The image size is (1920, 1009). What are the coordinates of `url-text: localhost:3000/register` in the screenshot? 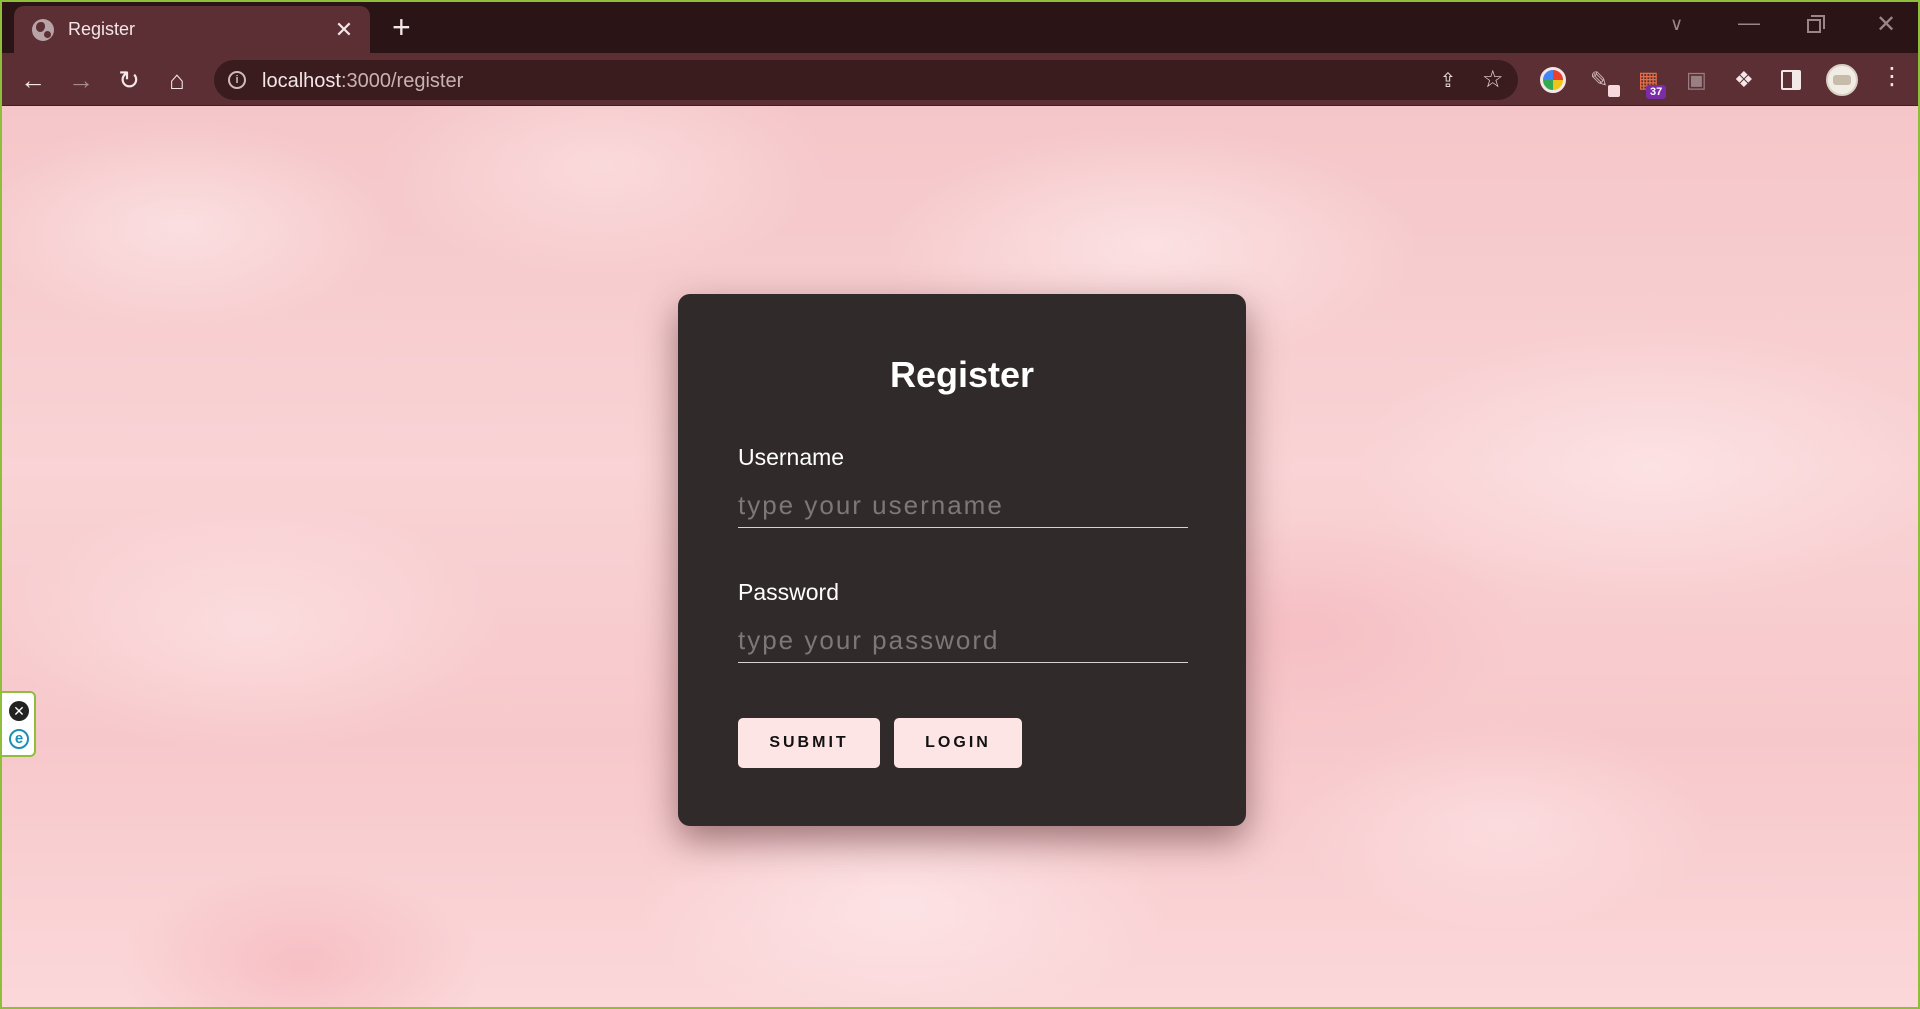 It's located at (362, 81).